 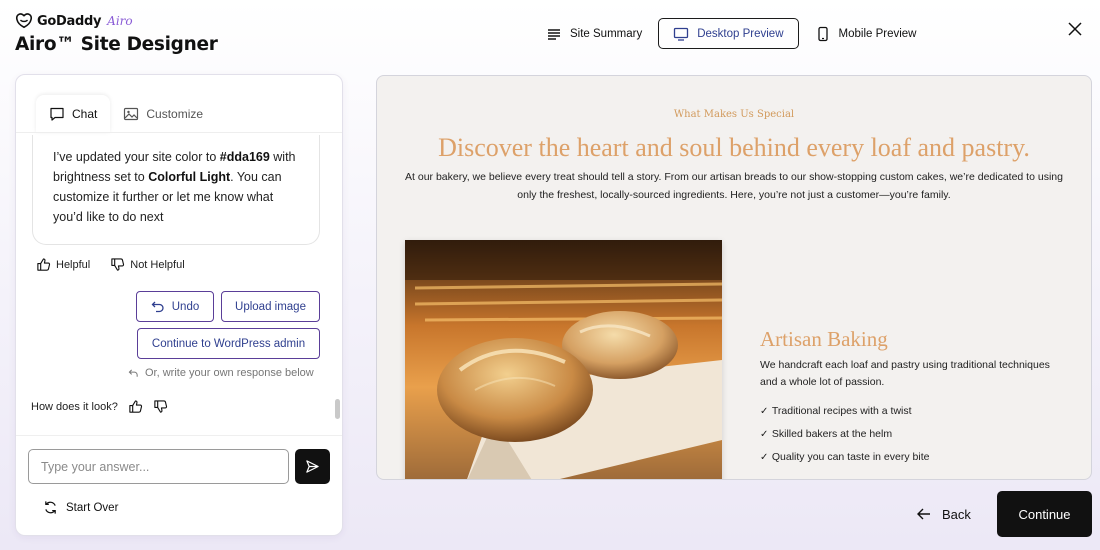 I want to click on tab-divider, so click(x=179, y=132).